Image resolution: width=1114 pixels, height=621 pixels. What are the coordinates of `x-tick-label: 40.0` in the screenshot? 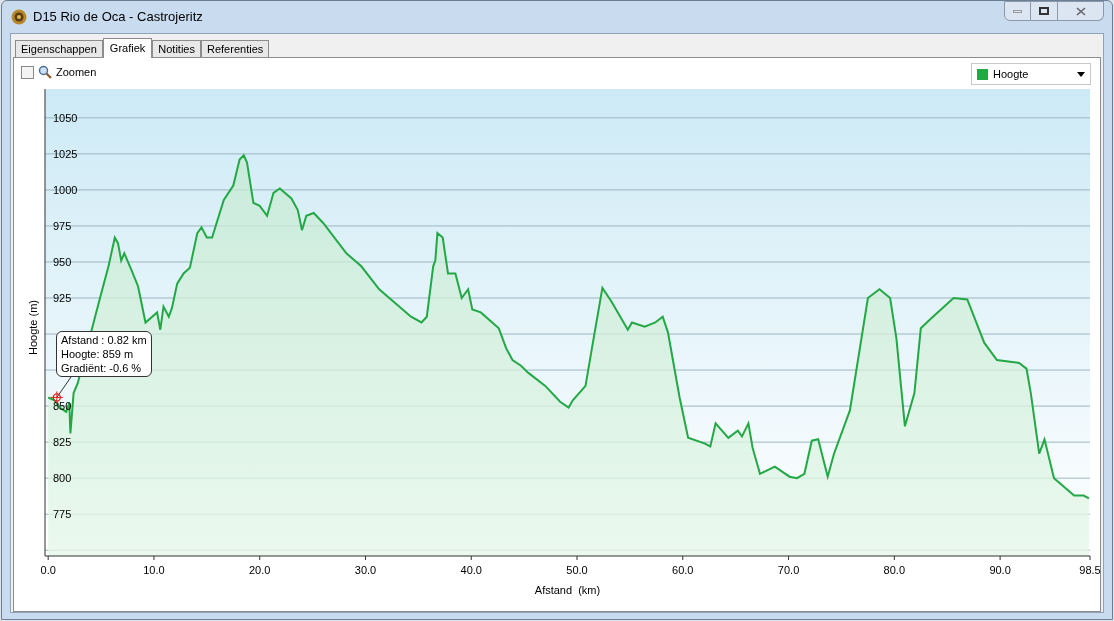 It's located at (471, 570).